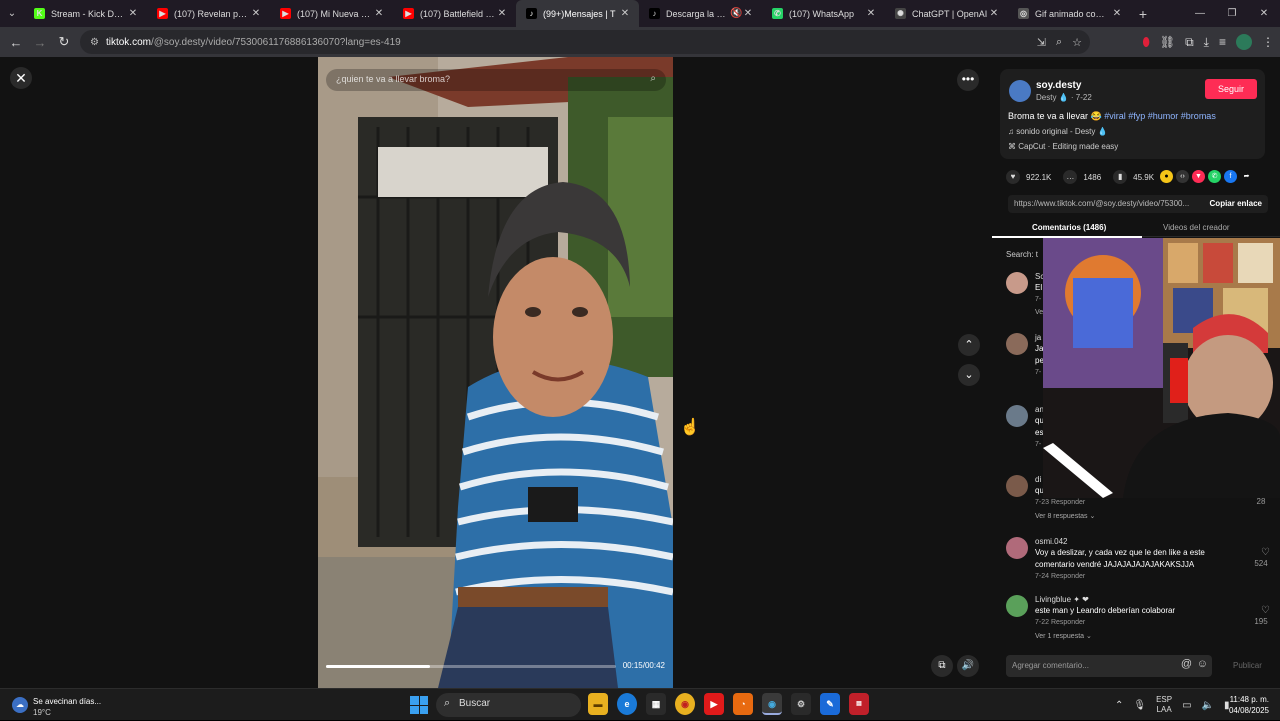 The height and width of the screenshot is (721, 1280). Describe the element at coordinates (1244, 42) in the screenshot. I see `profile-avatar-icon` at that location.